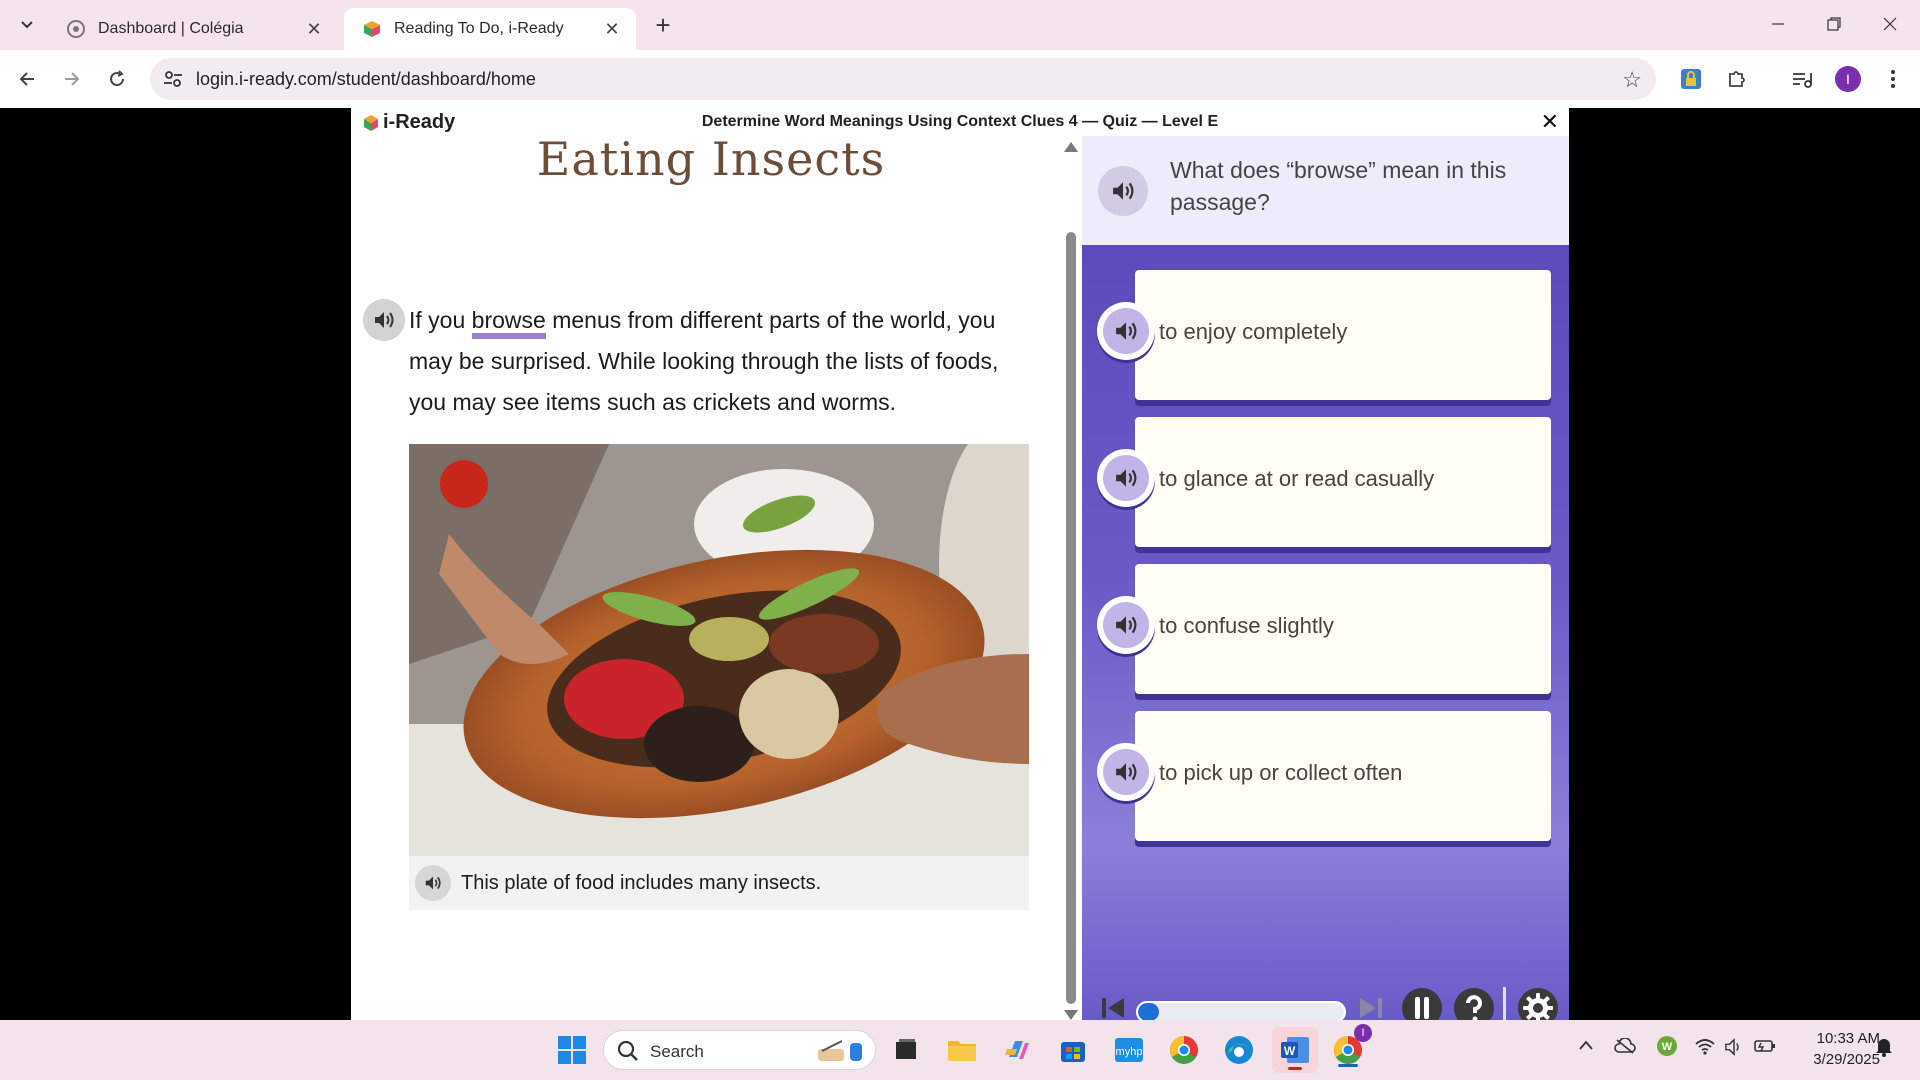 This screenshot has height=1080, width=1920. I want to click on file-explorer-button, so click(962, 1050).